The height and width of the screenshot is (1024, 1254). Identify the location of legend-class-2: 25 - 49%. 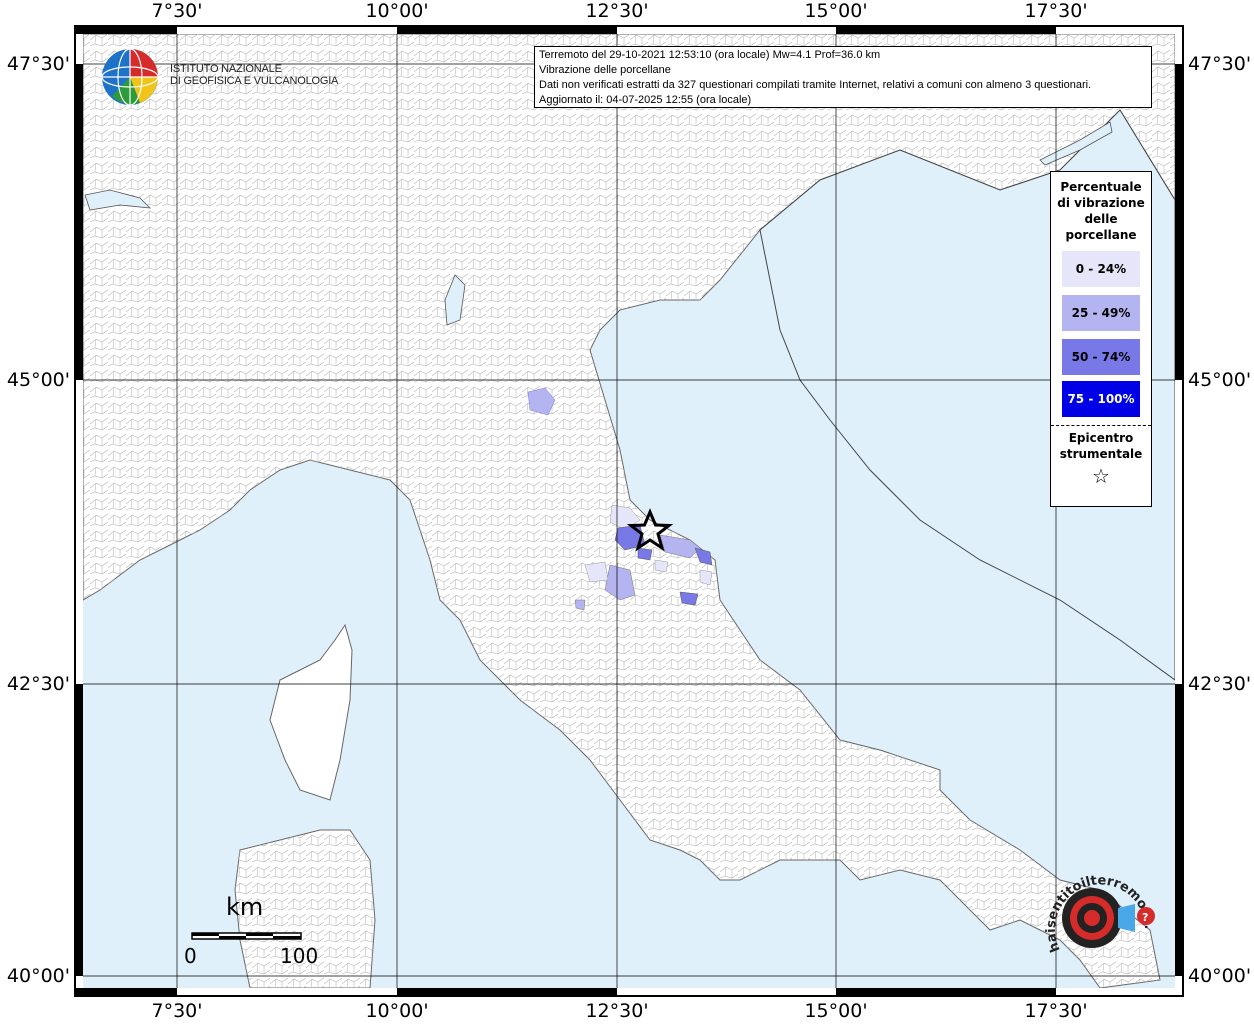
(1101, 313).